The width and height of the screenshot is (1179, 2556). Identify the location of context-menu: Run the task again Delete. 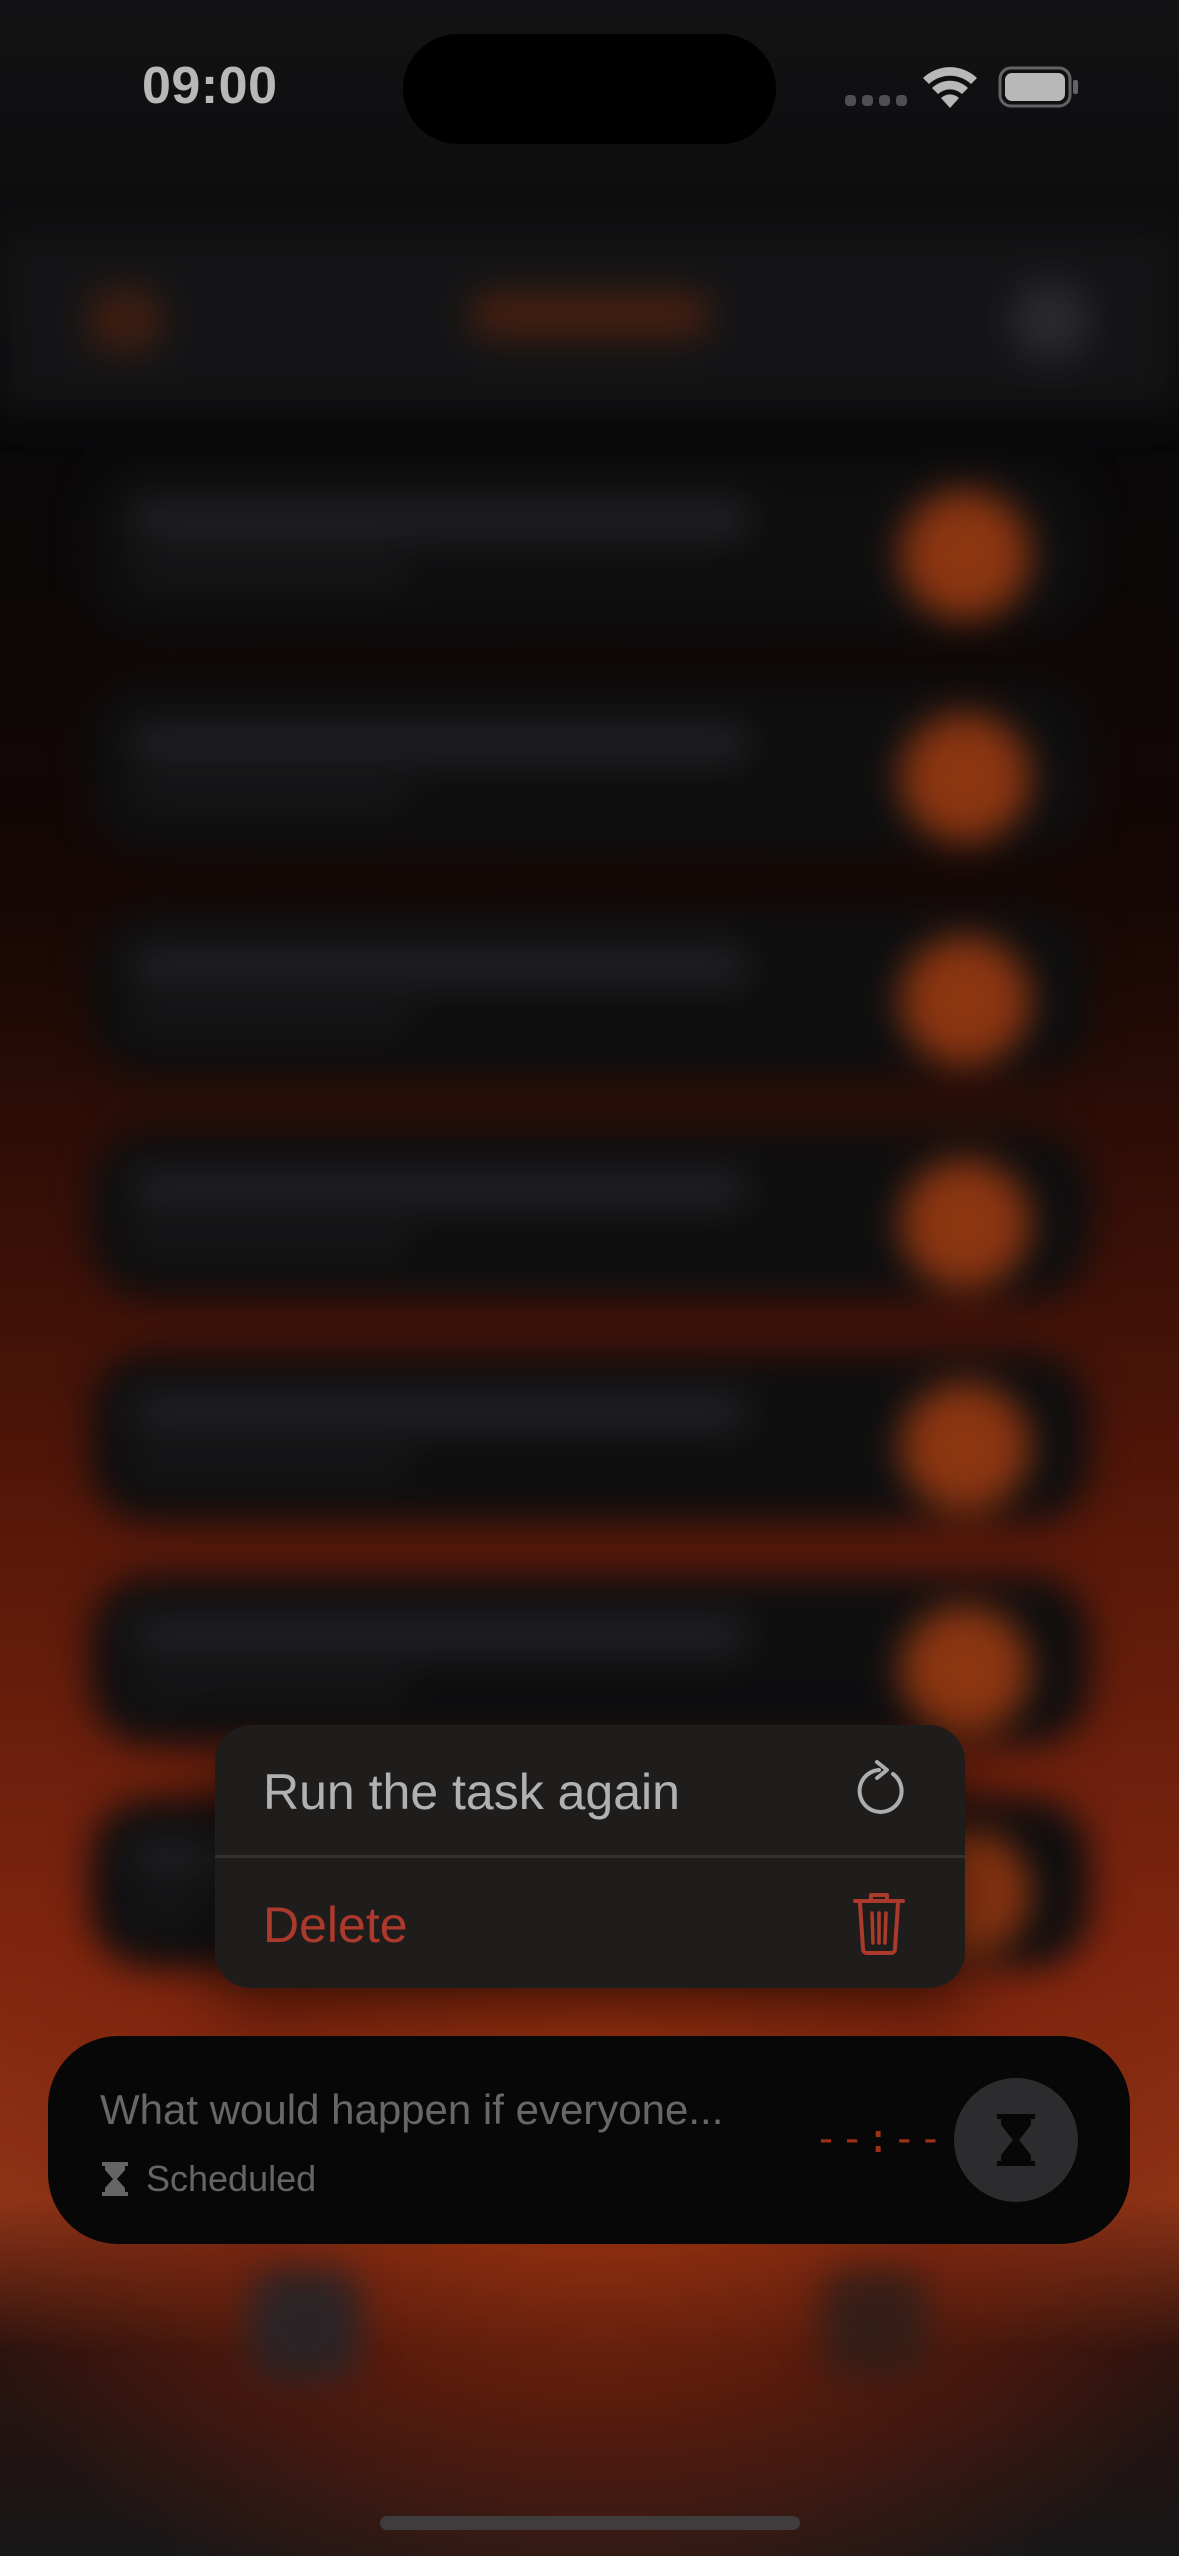
(590, 1856).